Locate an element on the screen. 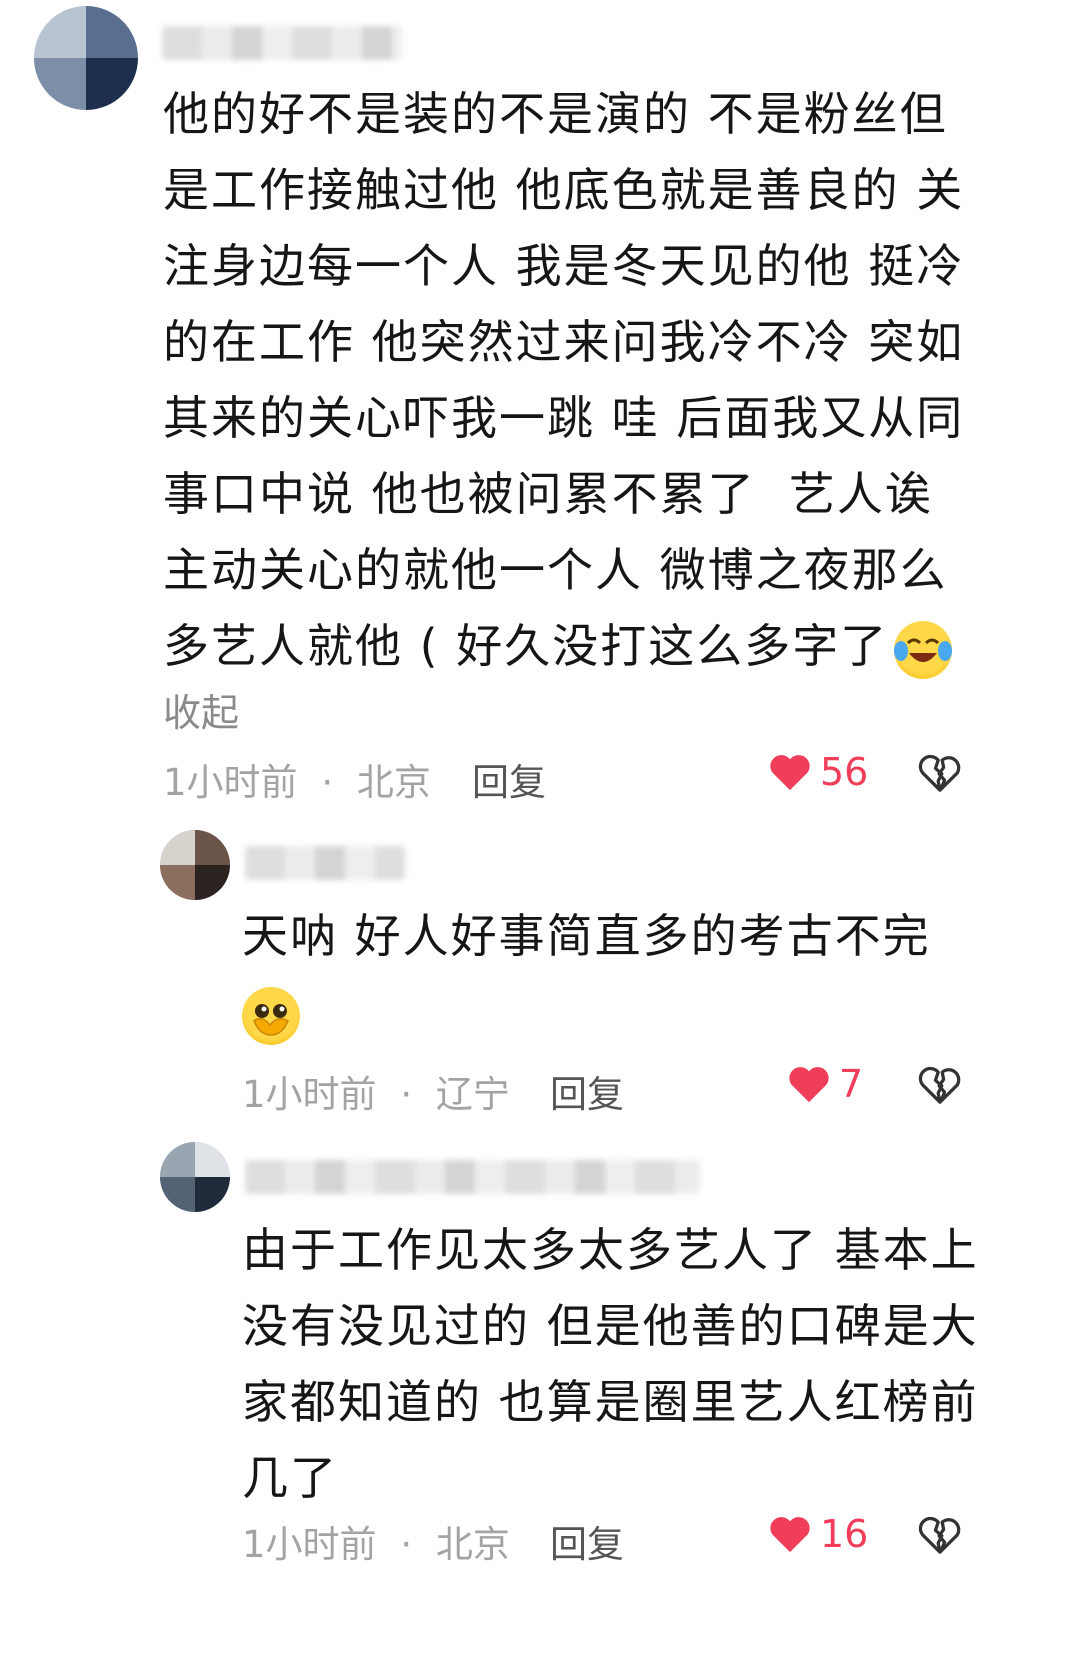 This screenshot has height=1668, width=1080. collapse-button: 收起 is located at coordinates (201, 709).